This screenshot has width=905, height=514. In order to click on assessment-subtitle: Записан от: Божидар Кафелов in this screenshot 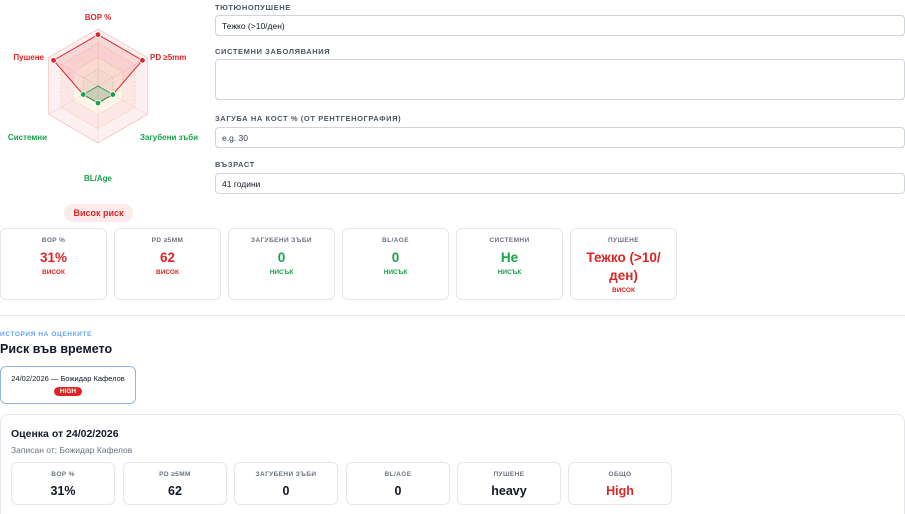, I will do `click(72, 450)`.